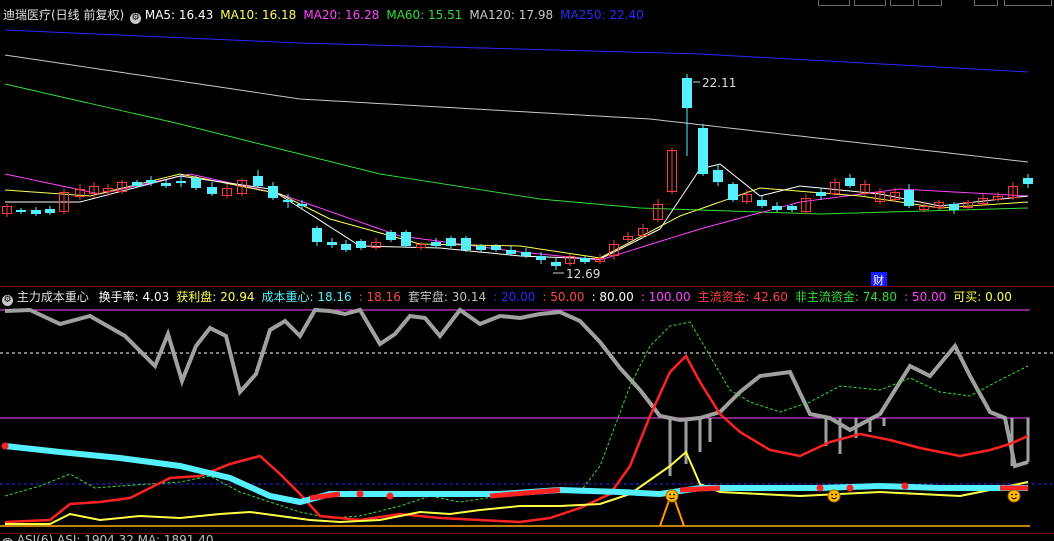 This screenshot has width=1054, height=541. What do you see at coordinates (925, 297) in the screenshot?
I see `indicator-label-11: : 50.00` at bounding box center [925, 297].